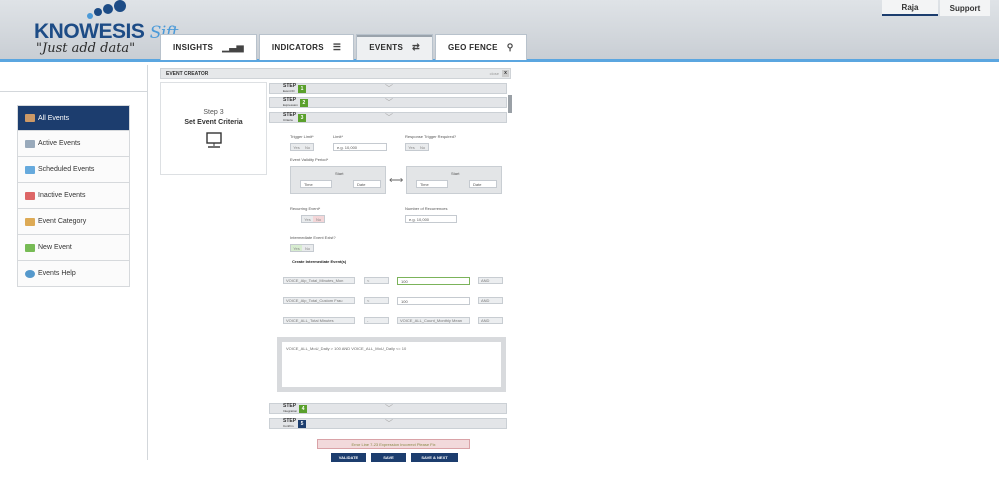  I want to click on validate-button: VALIDATE, so click(348, 457).